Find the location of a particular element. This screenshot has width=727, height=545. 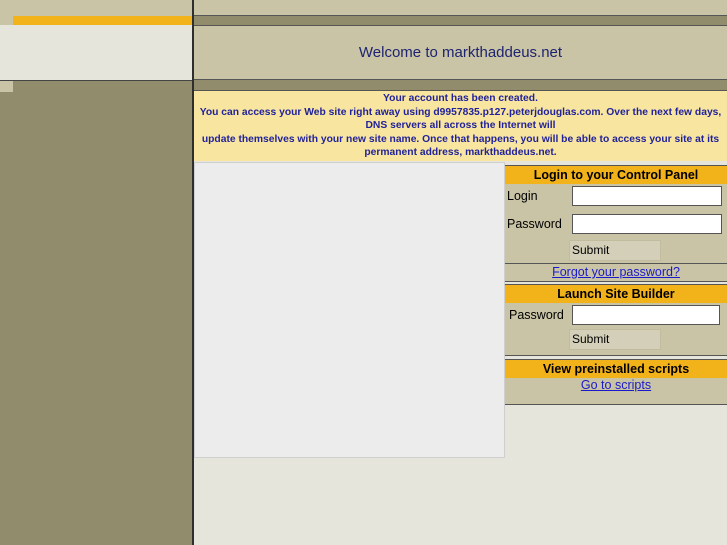

top-bar is located at coordinates (460, 8).